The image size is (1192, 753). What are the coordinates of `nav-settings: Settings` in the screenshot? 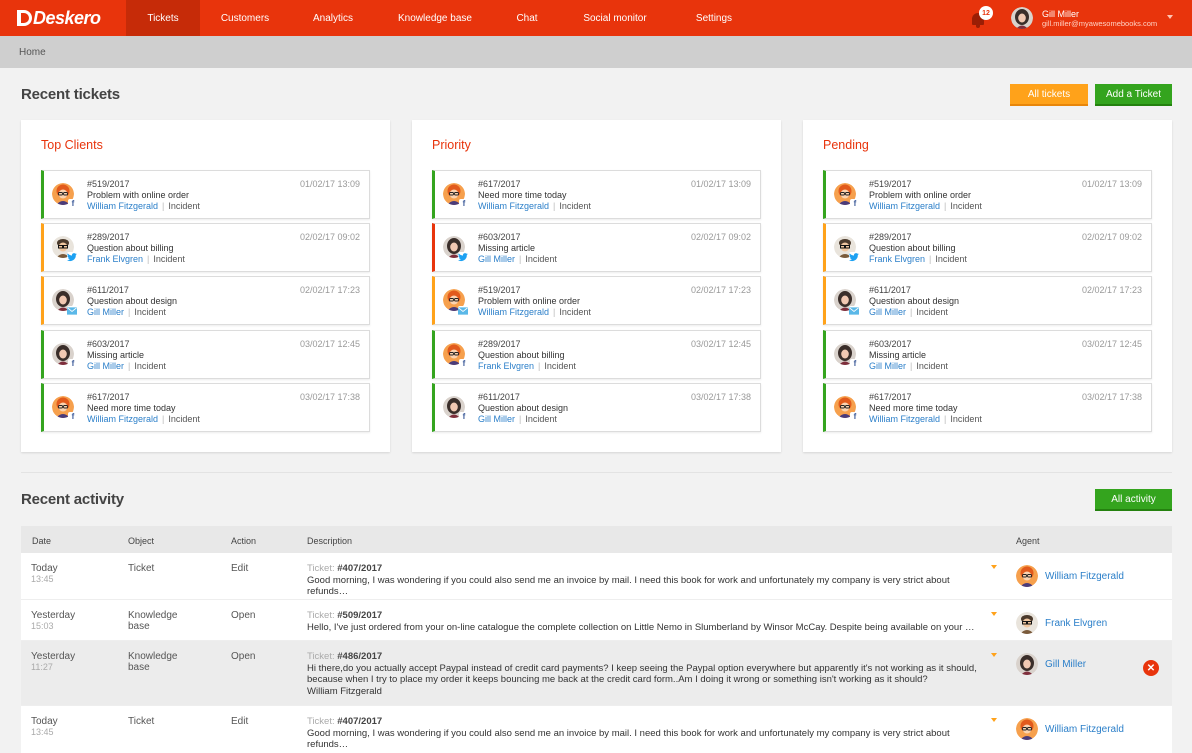 It's located at (714, 18).